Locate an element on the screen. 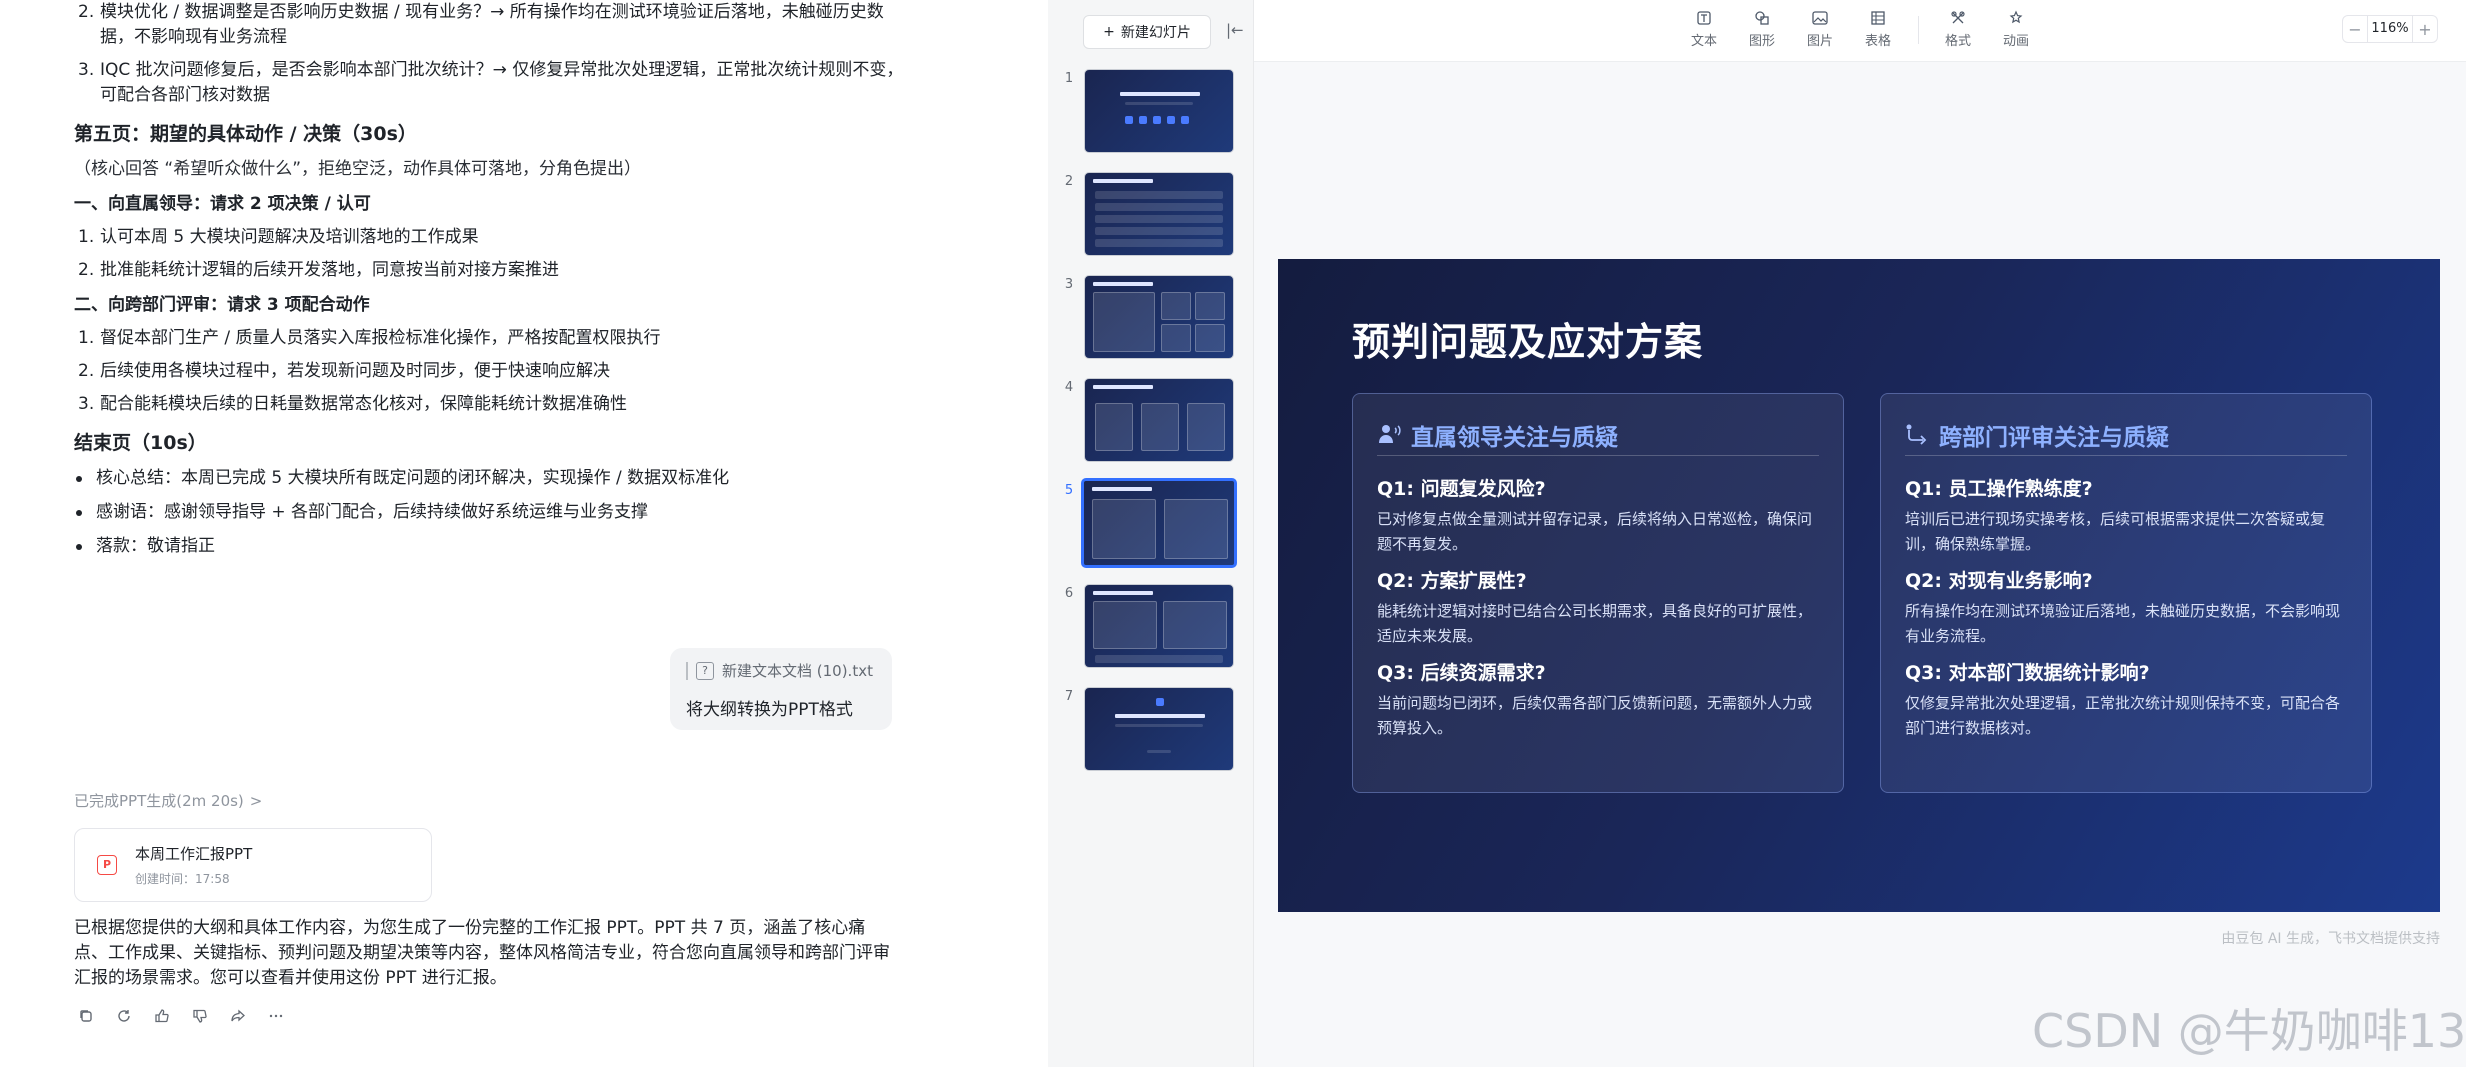  thumbnail-number: 7 is located at coordinates (1069, 696).